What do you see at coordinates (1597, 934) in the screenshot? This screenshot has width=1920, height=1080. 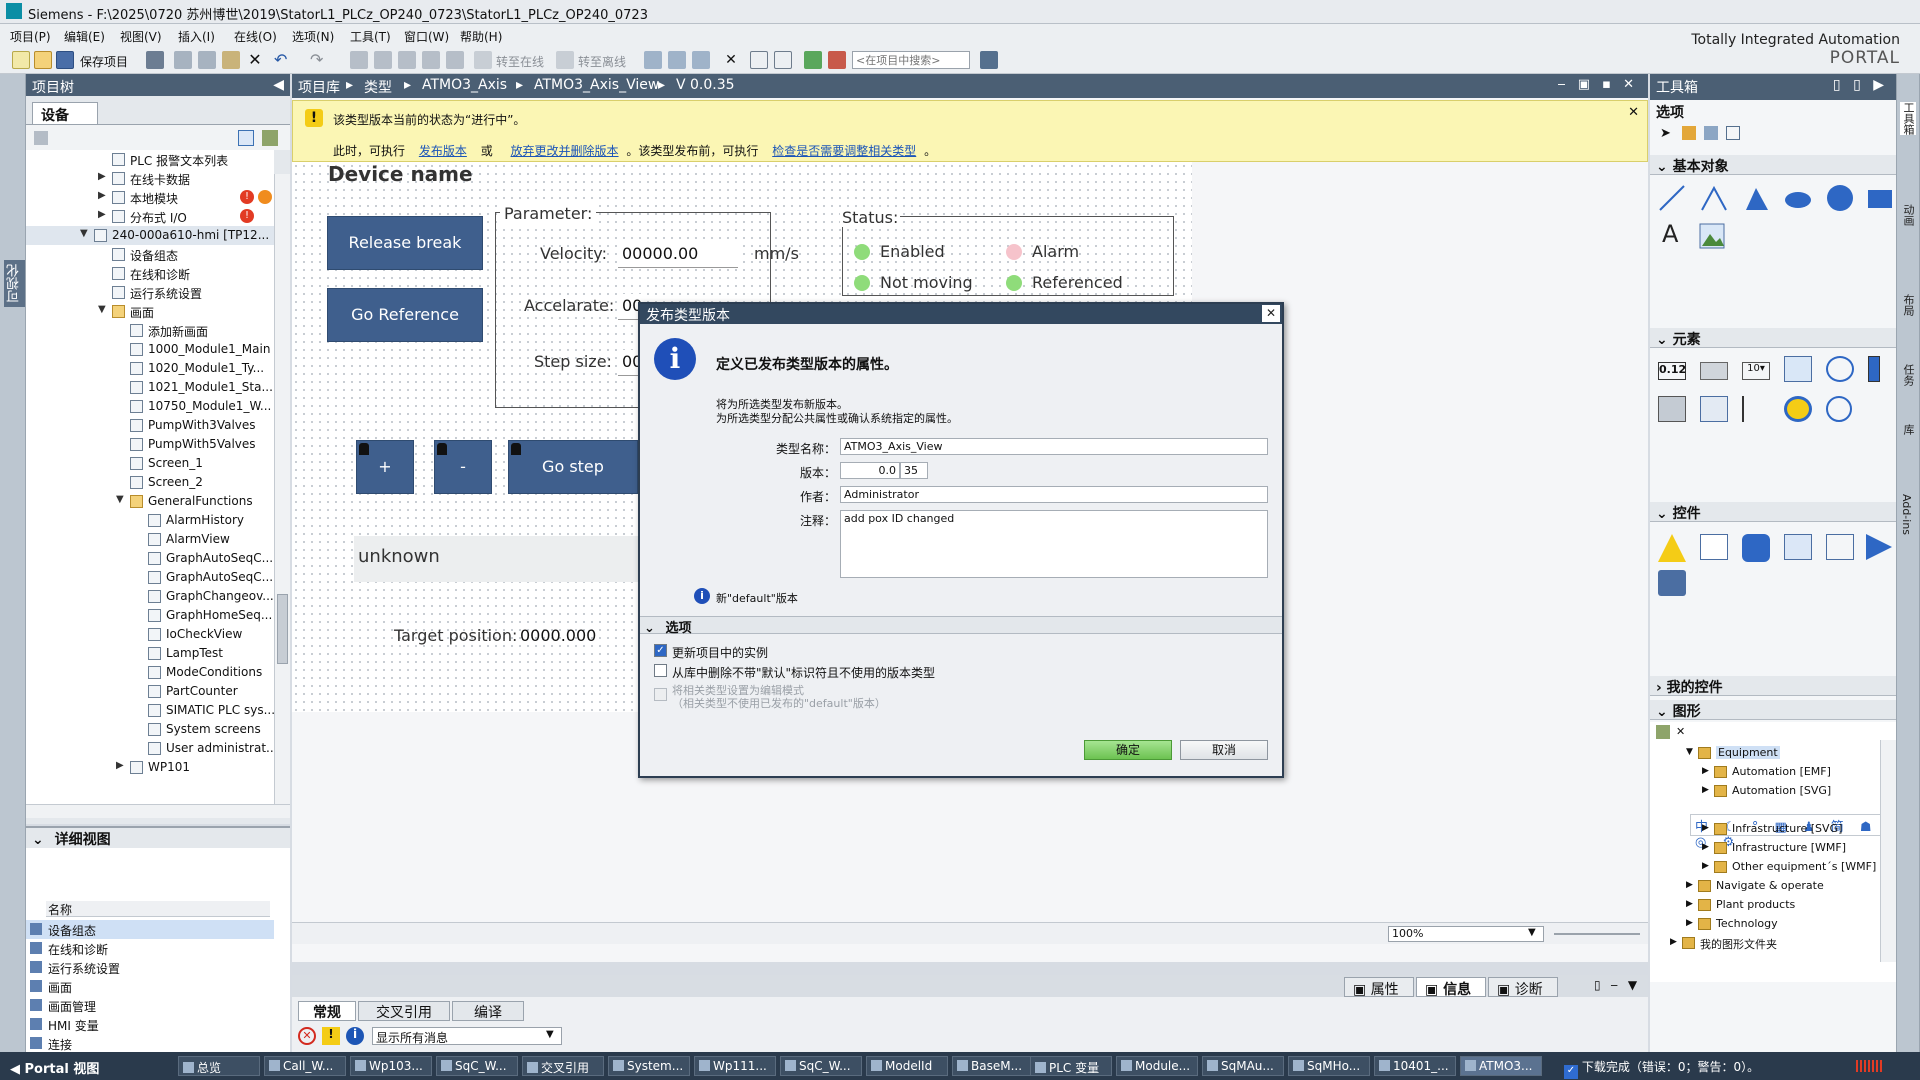 I see `zoom-slider` at bounding box center [1597, 934].